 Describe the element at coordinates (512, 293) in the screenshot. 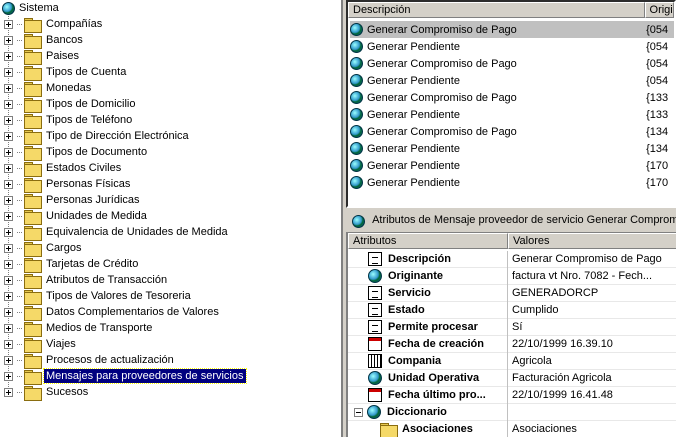

I see `property-row: Servicio GENERADORCP` at that location.